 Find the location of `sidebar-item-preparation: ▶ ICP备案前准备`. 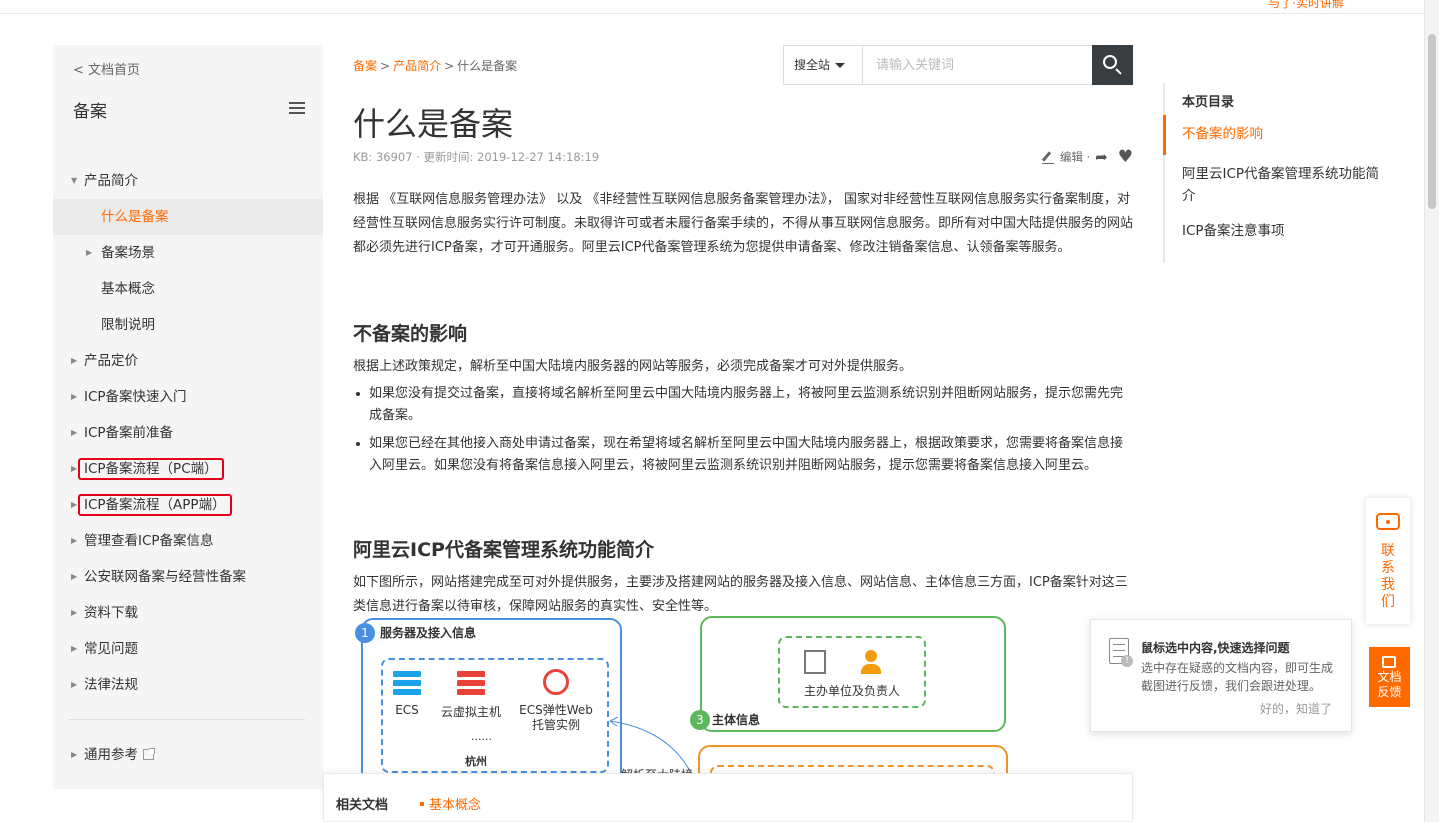

sidebar-item-preparation: ▶ ICP备案前准备 is located at coordinates (188, 433).